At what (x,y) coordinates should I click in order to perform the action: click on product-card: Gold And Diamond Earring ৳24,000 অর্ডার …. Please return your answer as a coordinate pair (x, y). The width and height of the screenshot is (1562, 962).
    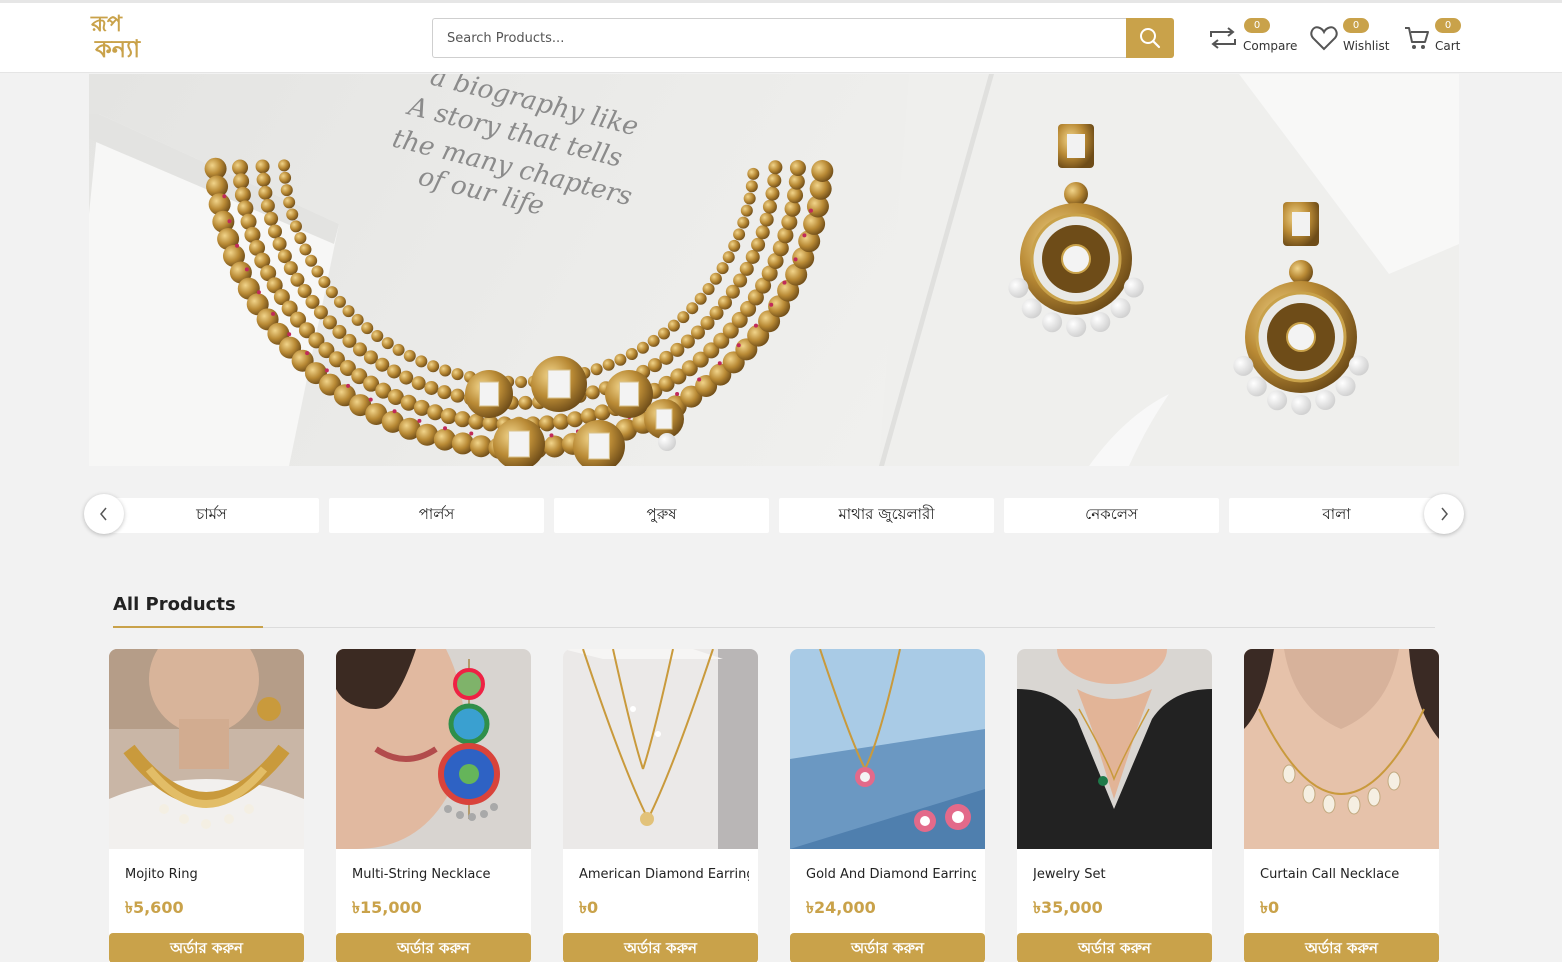
    Looking at the image, I should click on (887, 805).